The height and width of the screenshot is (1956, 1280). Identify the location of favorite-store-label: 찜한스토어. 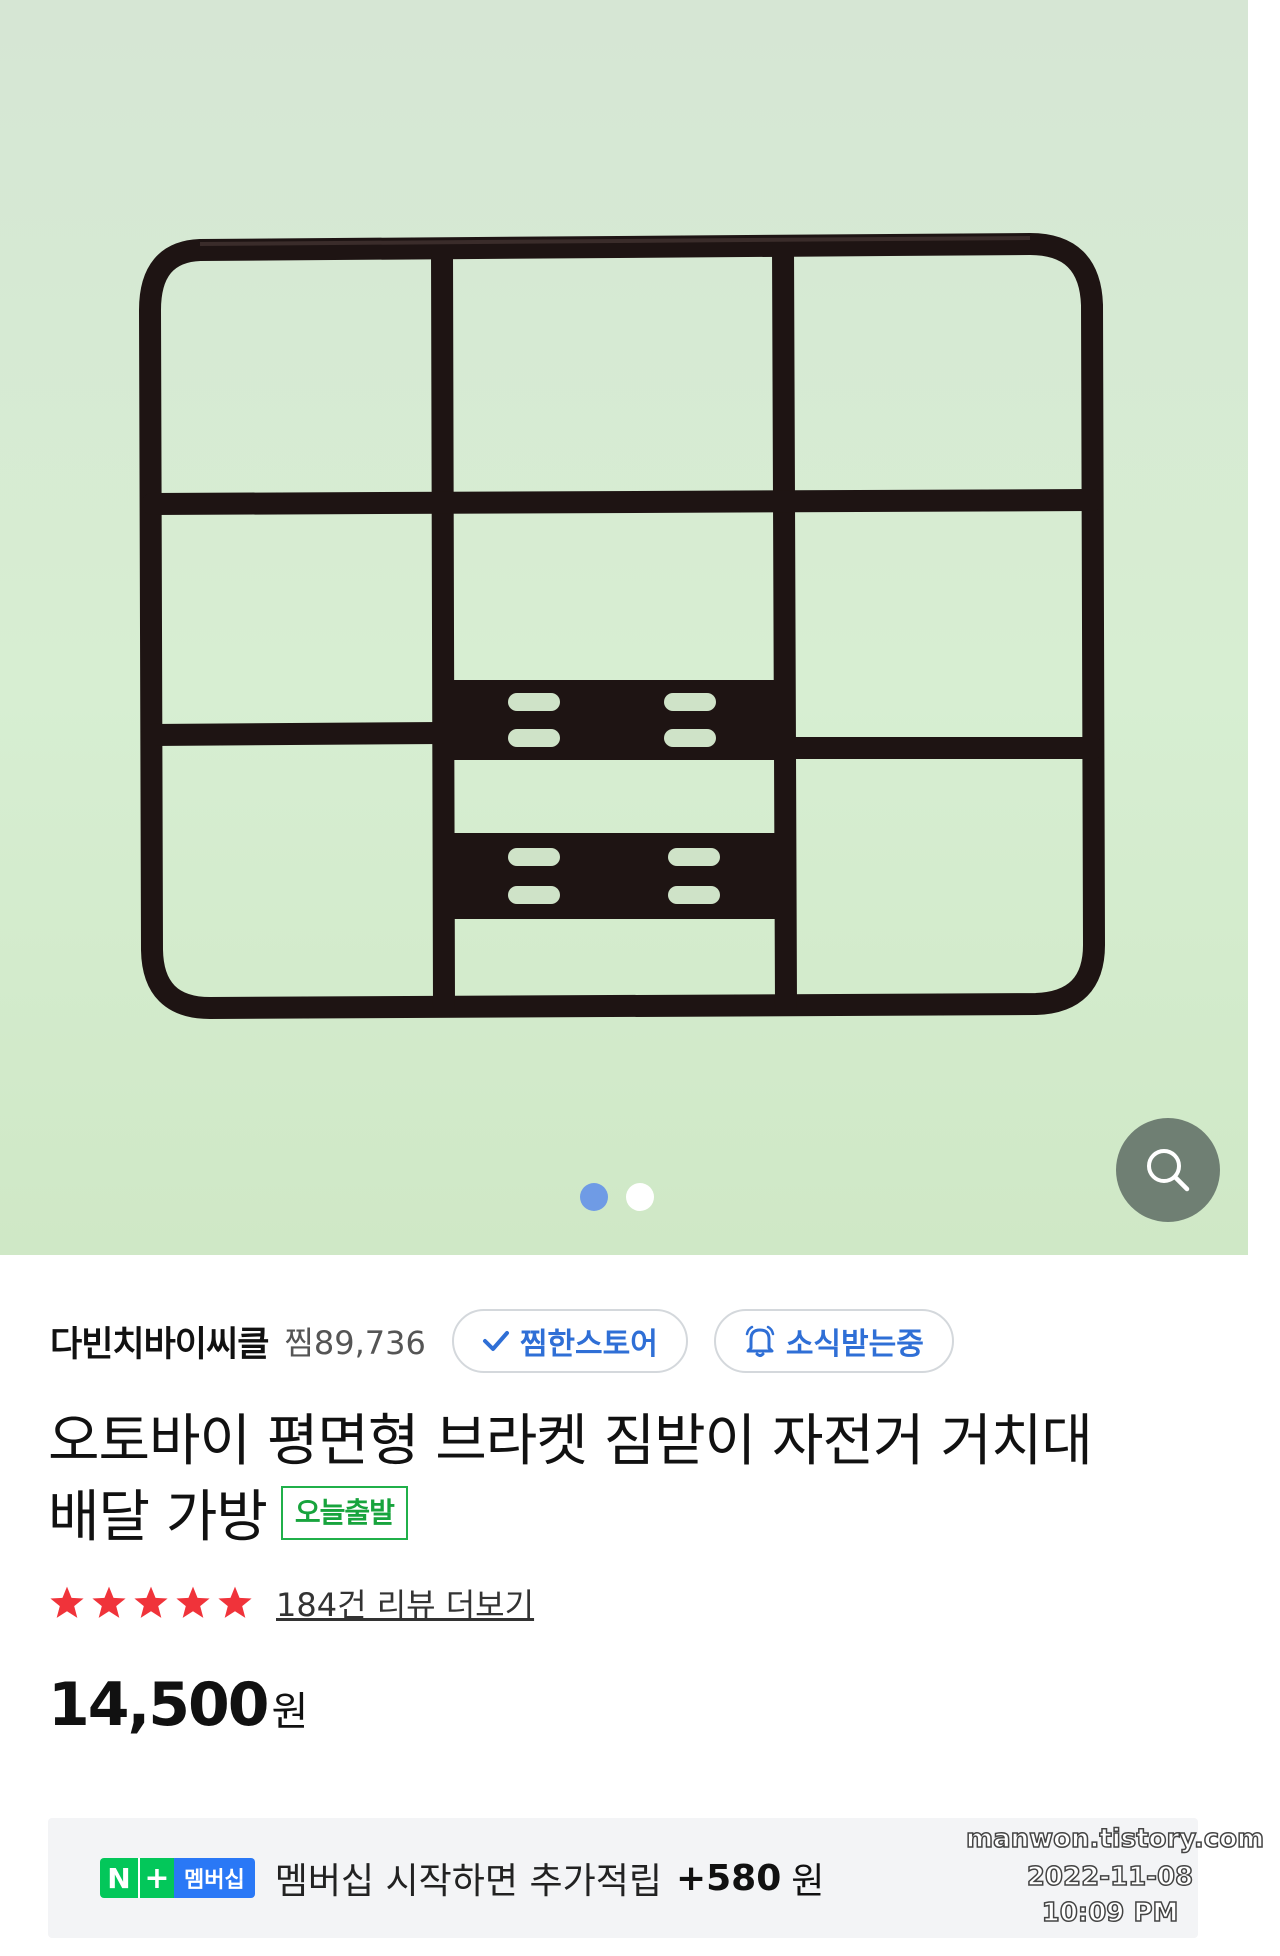
(588, 1344).